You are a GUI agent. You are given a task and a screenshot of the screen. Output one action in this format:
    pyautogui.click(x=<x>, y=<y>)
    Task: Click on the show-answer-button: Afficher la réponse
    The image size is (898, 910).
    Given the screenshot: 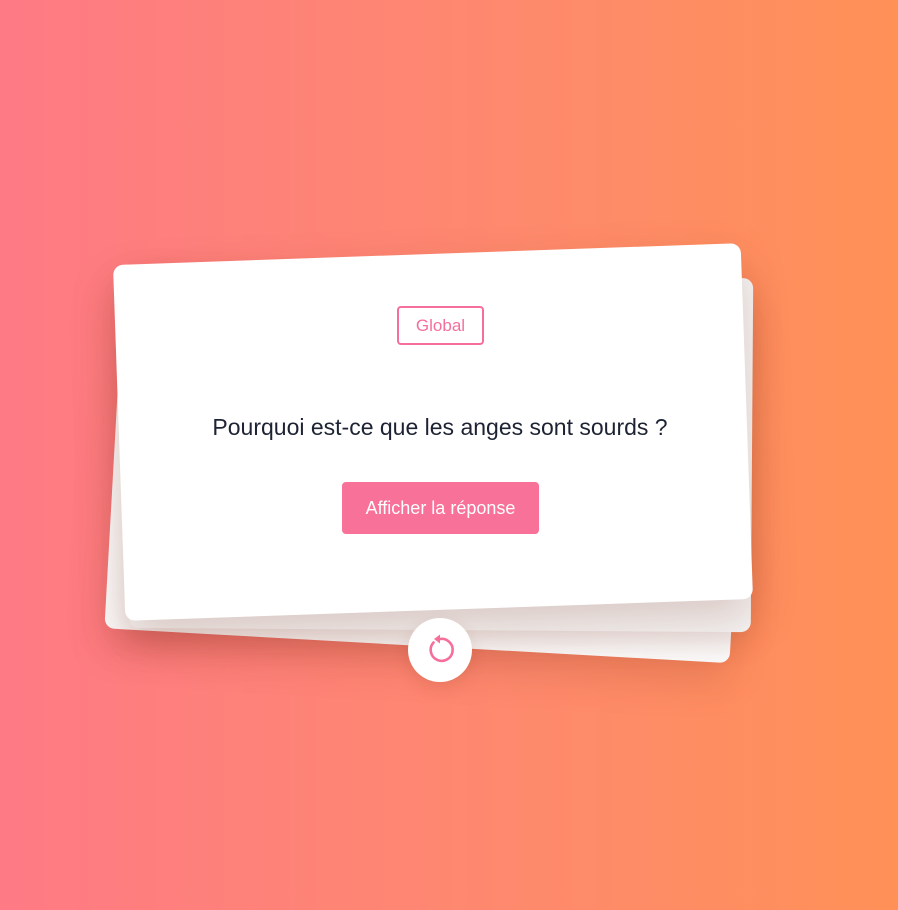 What is the action you would take?
    pyautogui.click(x=440, y=508)
    